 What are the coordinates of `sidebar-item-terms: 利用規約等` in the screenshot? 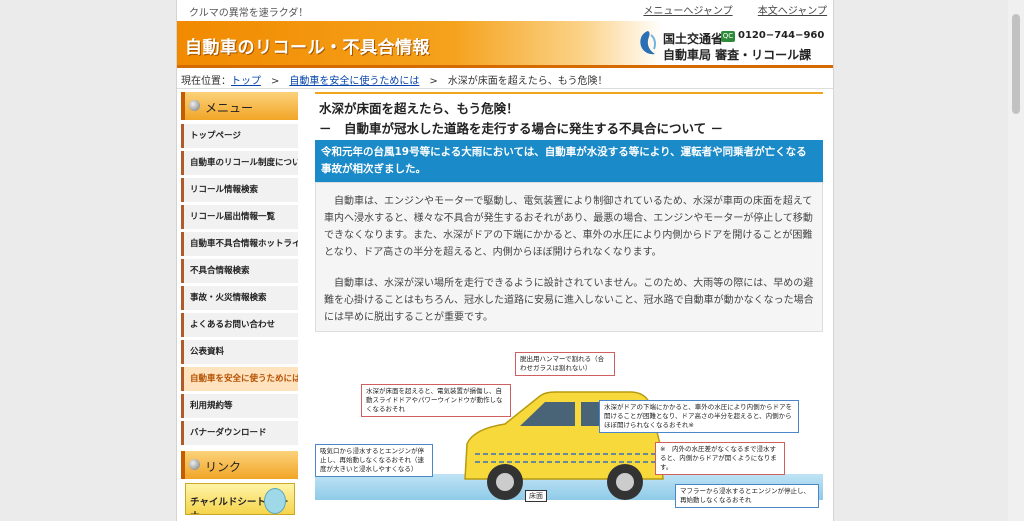 It's located at (239, 406).